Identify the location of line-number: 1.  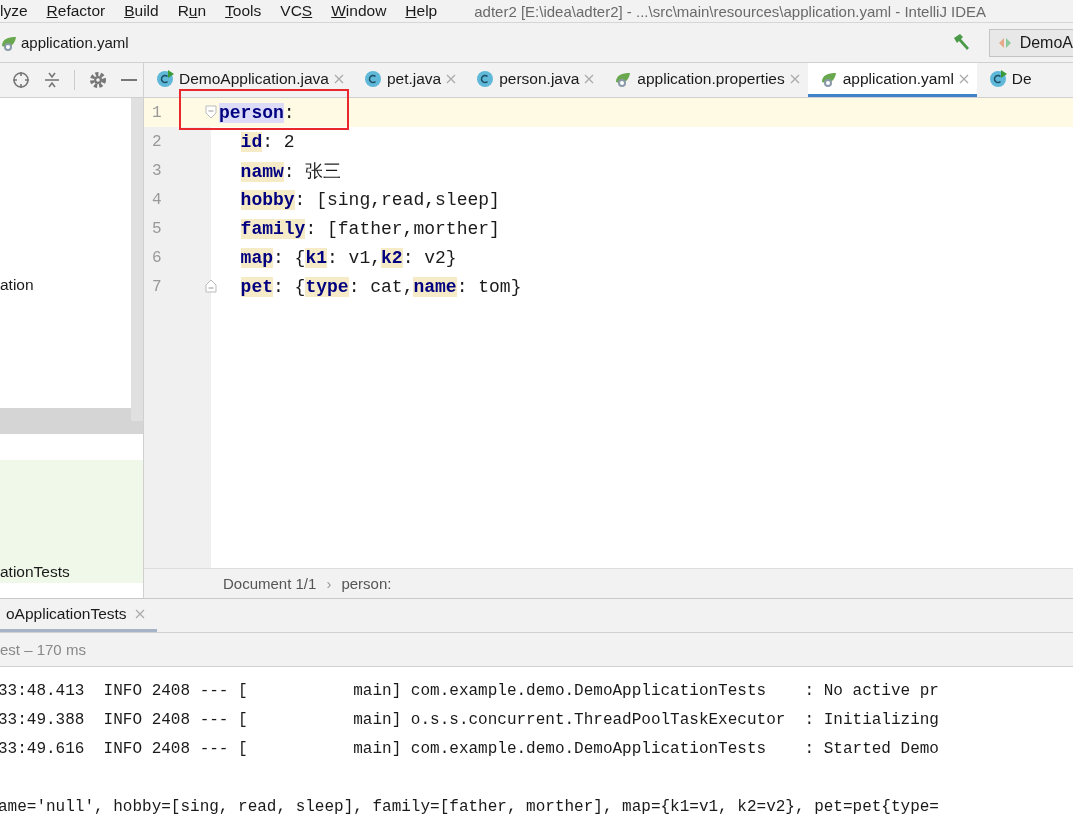
(157, 112).